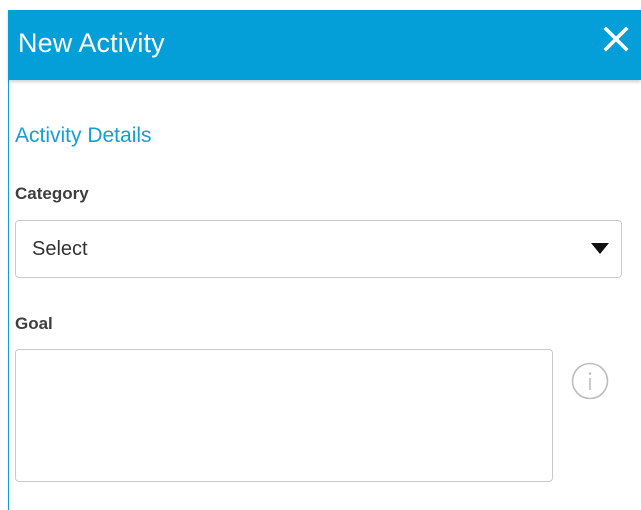 Image resolution: width=641 pixels, height=510 pixels. I want to click on close-icon, so click(616, 39).